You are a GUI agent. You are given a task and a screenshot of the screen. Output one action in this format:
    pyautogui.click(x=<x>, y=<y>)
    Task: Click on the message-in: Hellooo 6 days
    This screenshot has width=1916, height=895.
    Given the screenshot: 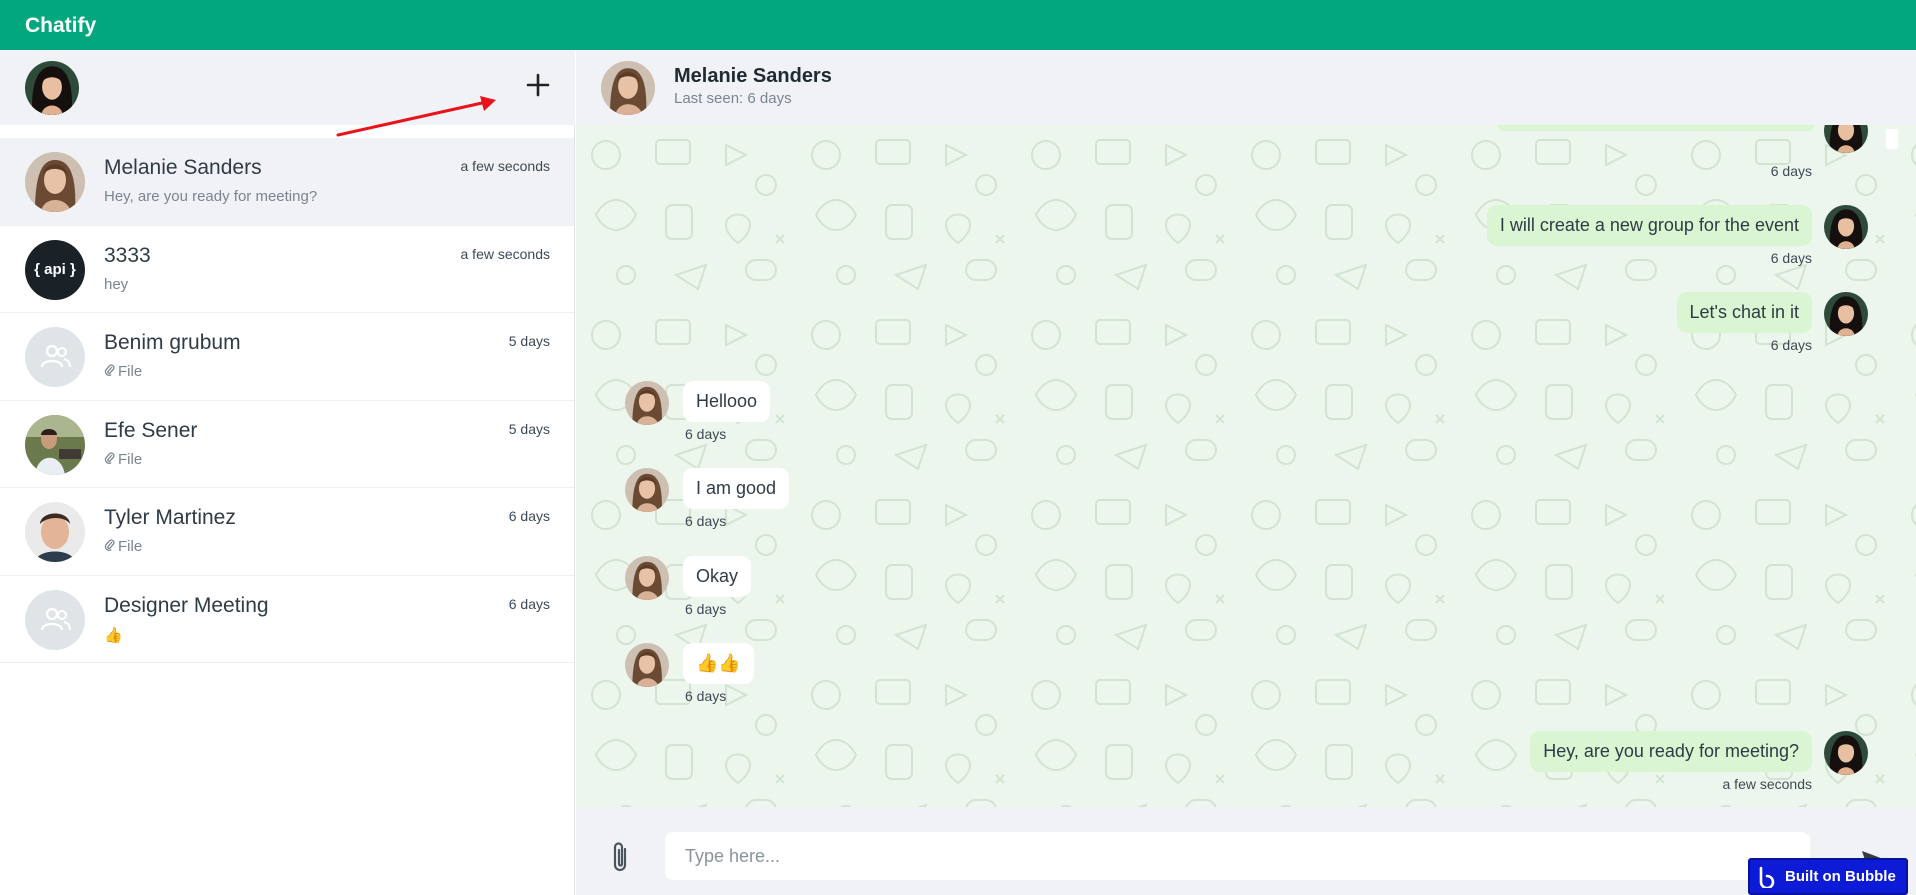 What is the action you would take?
    pyautogui.click(x=925, y=416)
    